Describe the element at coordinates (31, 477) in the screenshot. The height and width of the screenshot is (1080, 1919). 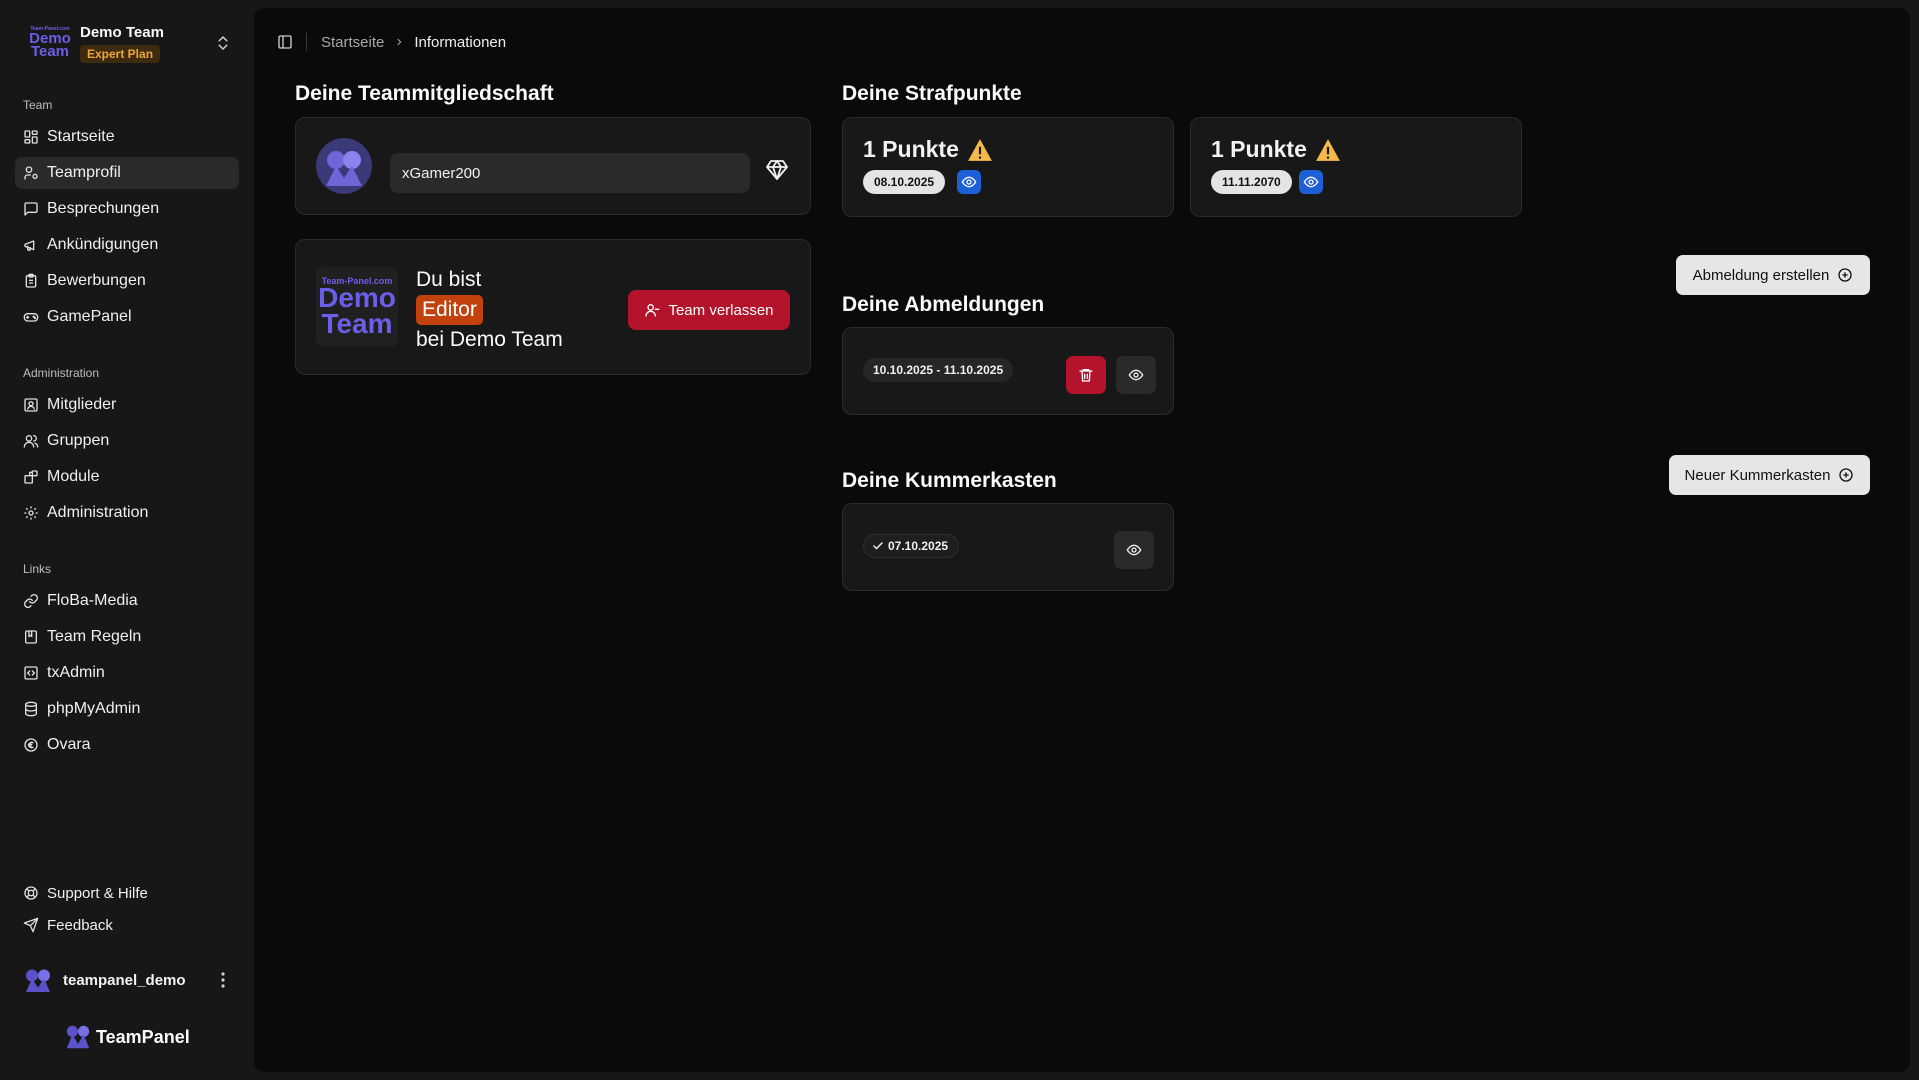
I see `blocks-icon` at that location.